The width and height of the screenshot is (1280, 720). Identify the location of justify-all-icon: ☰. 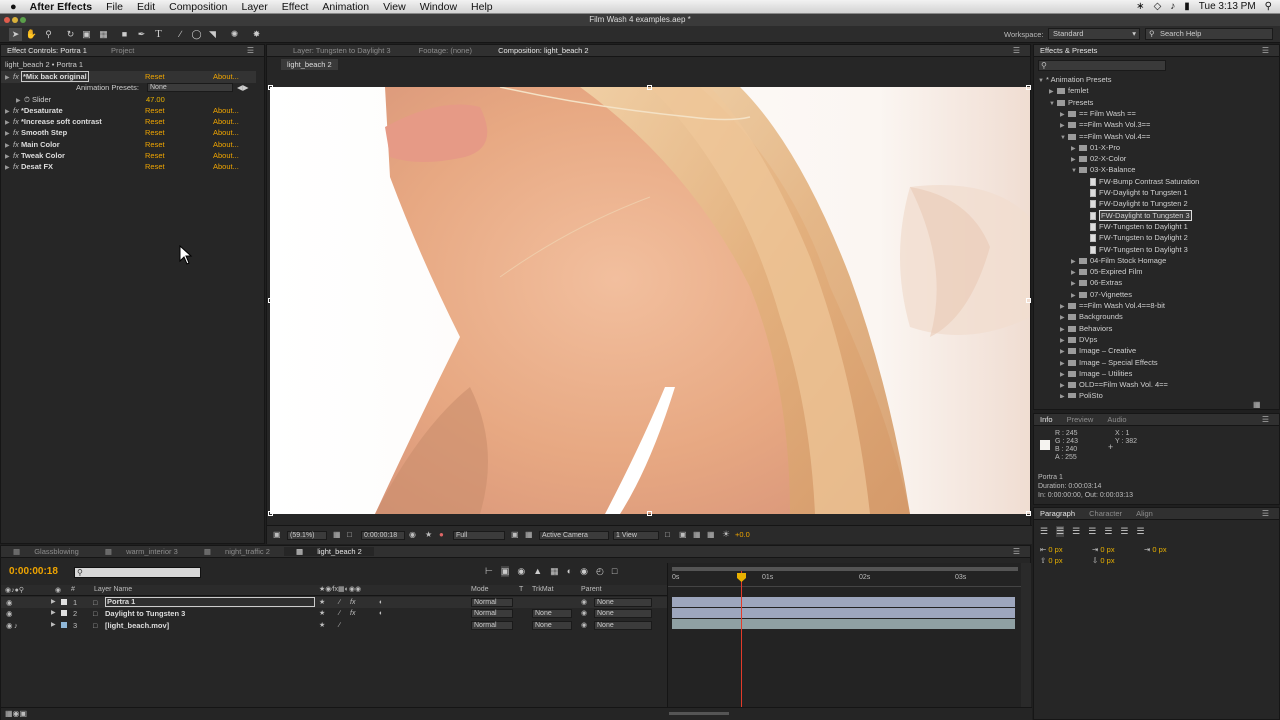
(1140, 531).